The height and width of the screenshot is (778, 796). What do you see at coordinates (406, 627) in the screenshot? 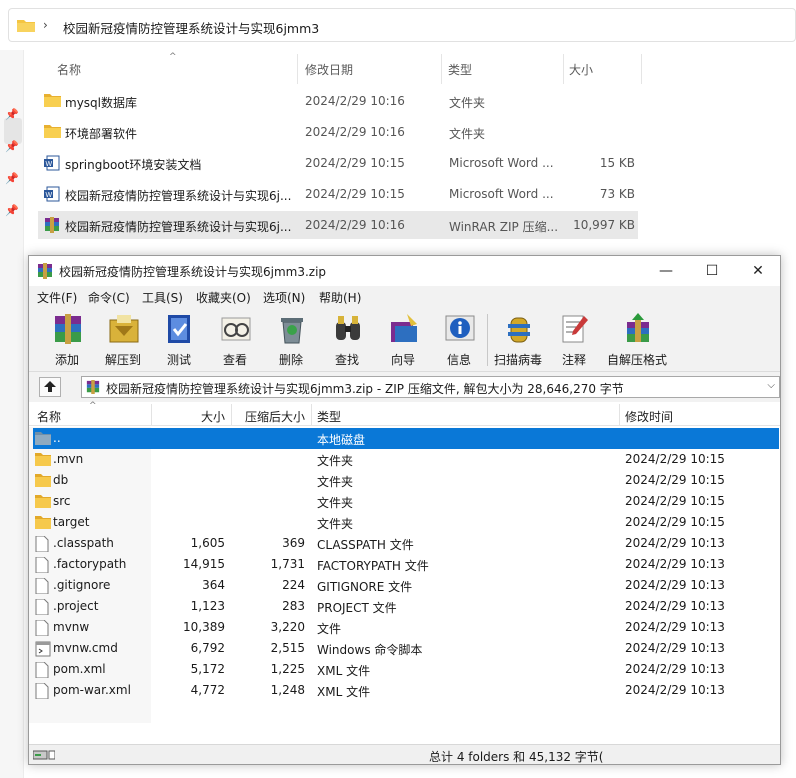
I see `file-list-row: mvnw 10,389 3,220 文件 2024/2/29 10:13` at bounding box center [406, 627].